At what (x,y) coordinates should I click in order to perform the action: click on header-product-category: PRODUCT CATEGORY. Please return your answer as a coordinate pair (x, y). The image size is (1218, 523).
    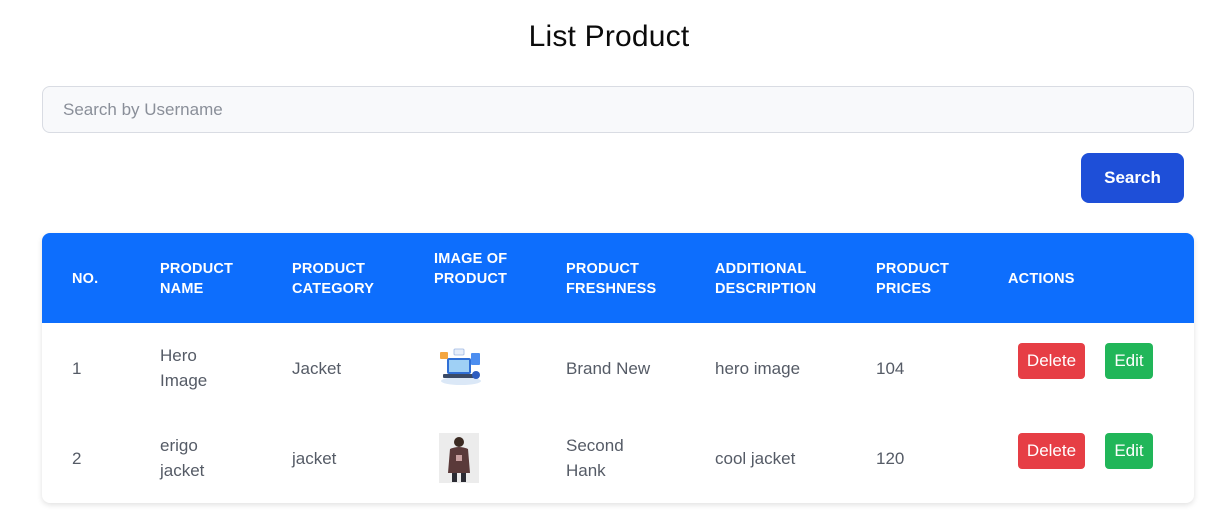
    Looking at the image, I should click on (333, 279).